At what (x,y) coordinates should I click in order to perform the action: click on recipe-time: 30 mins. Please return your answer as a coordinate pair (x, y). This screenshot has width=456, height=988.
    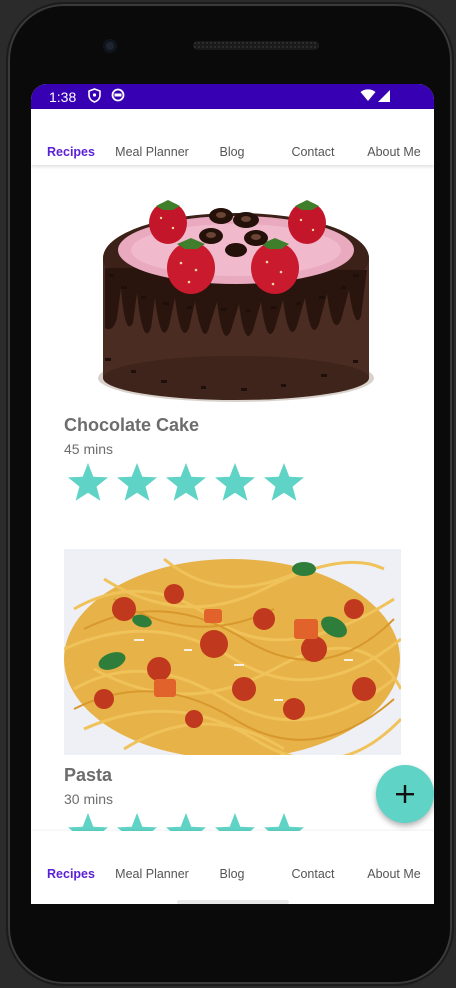
    Looking at the image, I should click on (89, 799).